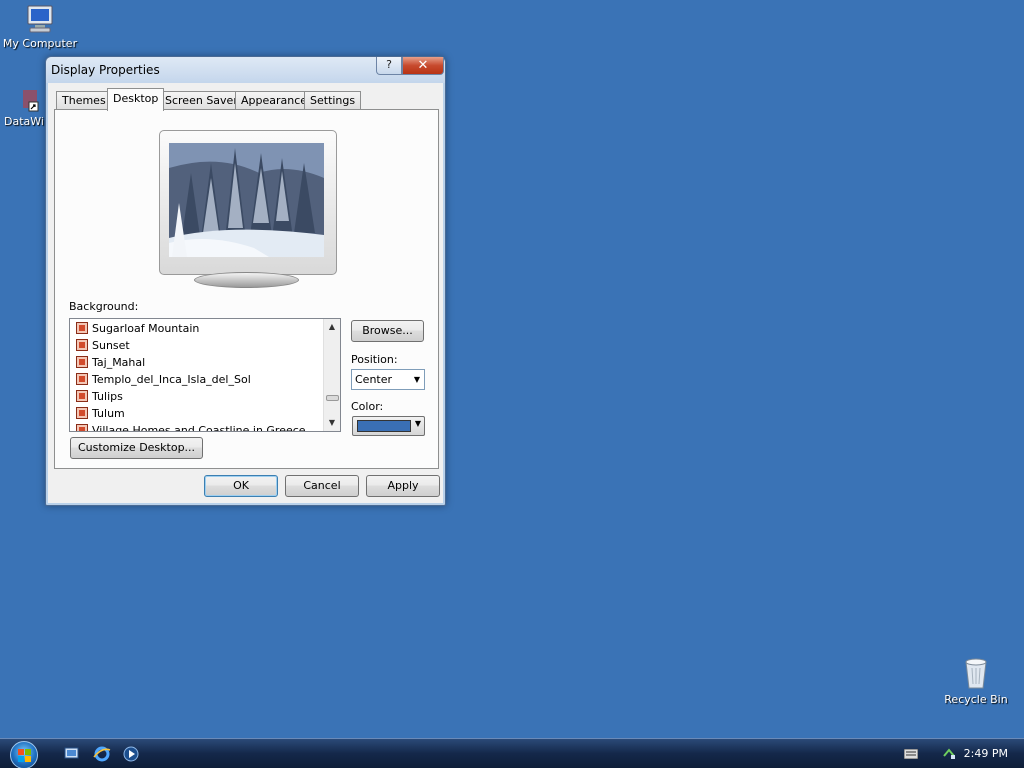  Describe the element at coordinates (103, 345) in the screenshot. I see `list-item: Sunset` at that location.